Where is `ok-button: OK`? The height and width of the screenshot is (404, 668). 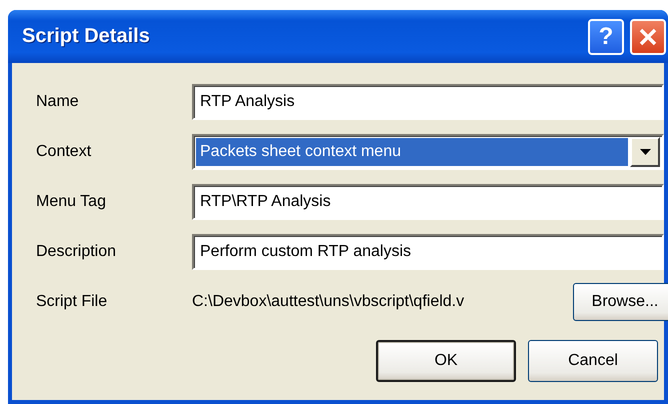
ok-button: OK is located at coordinates (446, 361).